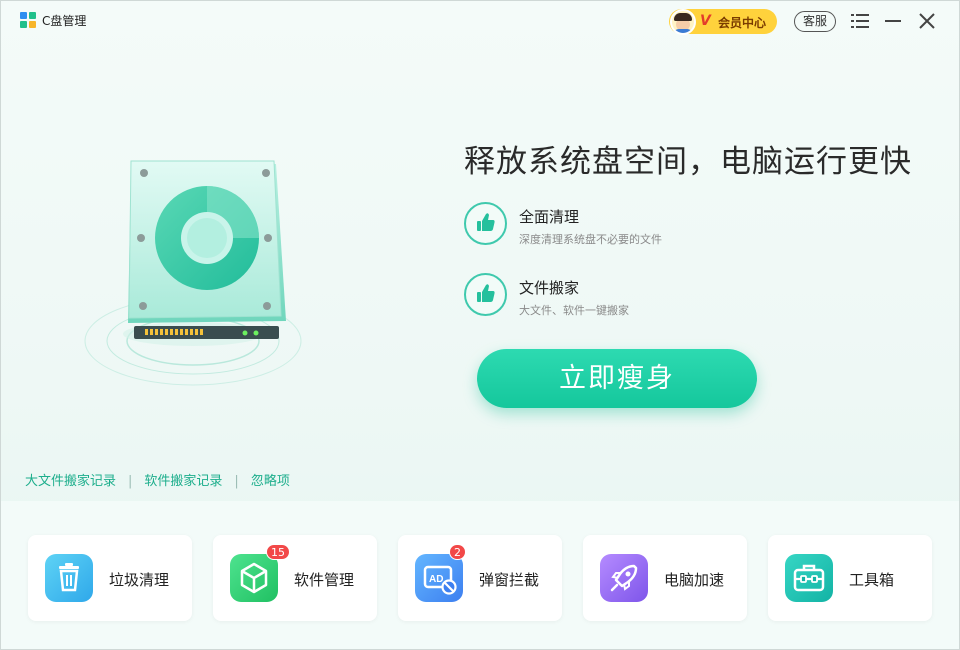 The width and height of the screenshot is (960, 650). Describe the element at coordinates (28, 20) in the screenshot. I see `app-logo-icon` at that location.